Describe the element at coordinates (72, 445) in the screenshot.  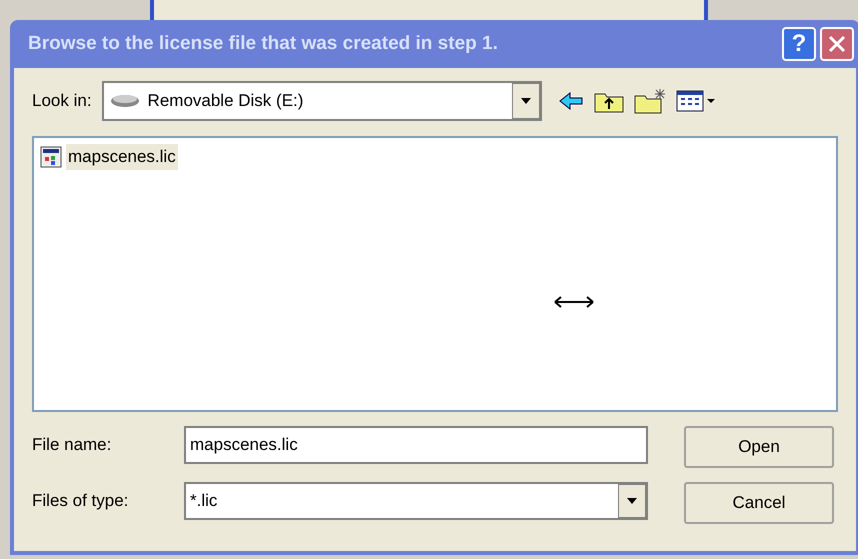
I see `file-name-label: File name:` at that location.